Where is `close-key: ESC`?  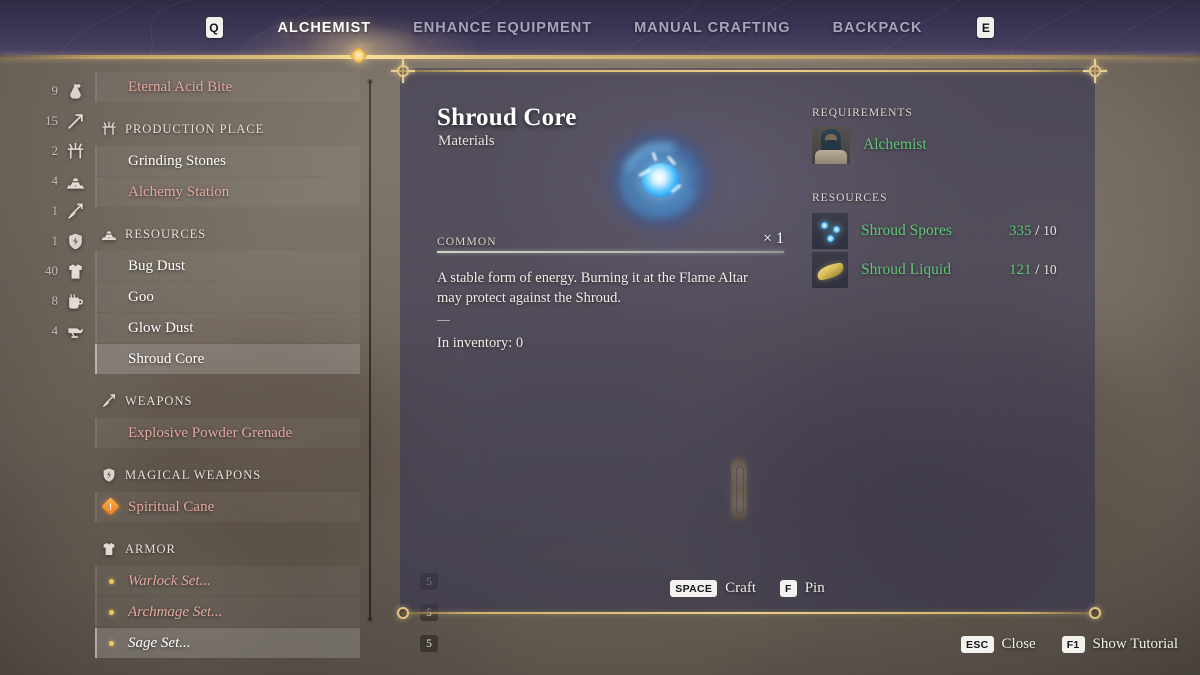
close-key: ESC is located at coordinates (977, 644).